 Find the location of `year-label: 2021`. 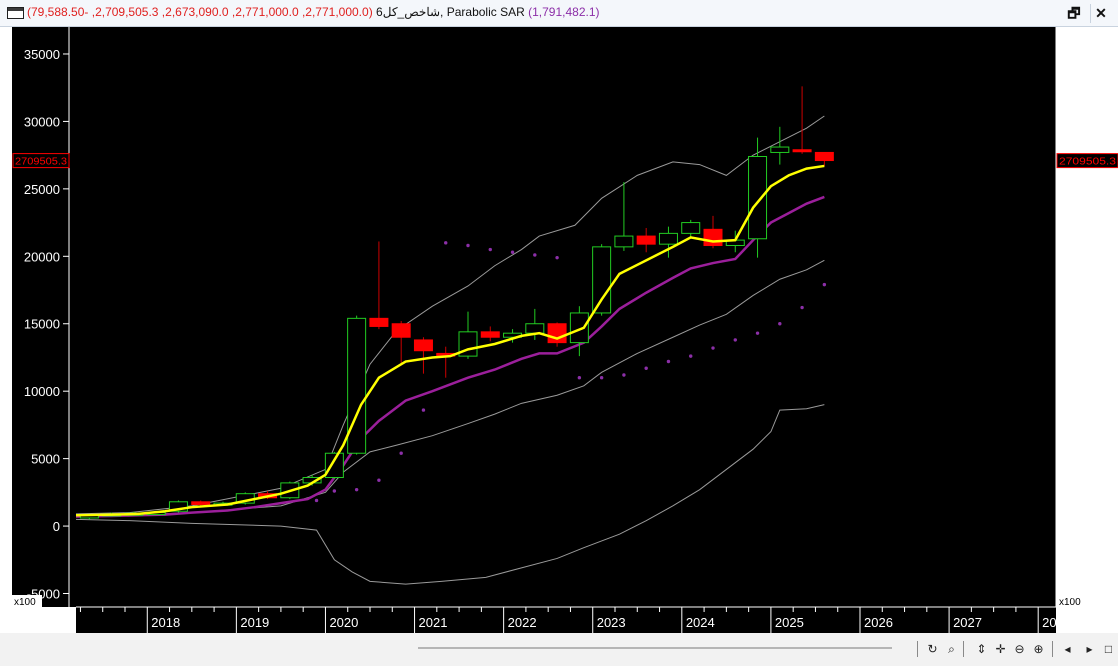

year-label: 2021 is located at coordinates (433, 622).